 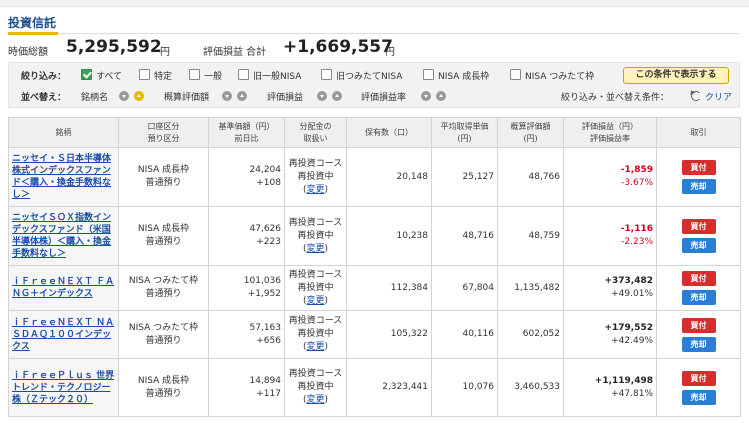 I want to click on fund-name-link: ｉＦｒｅｅＮＥＸＴ ＮＡＳＤＡＱ１００インデックス, so click(x=63, y=335).